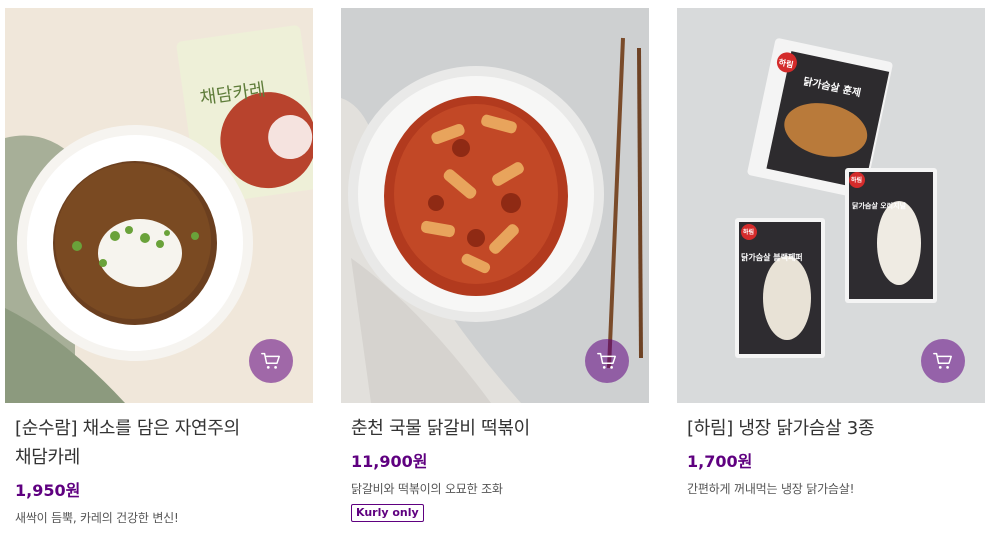 The height and width of the screenshot is (536, 992). Describe the element at coordinates (389, 461) in the screenshot. I see `product-price: 11,900원` at that location.